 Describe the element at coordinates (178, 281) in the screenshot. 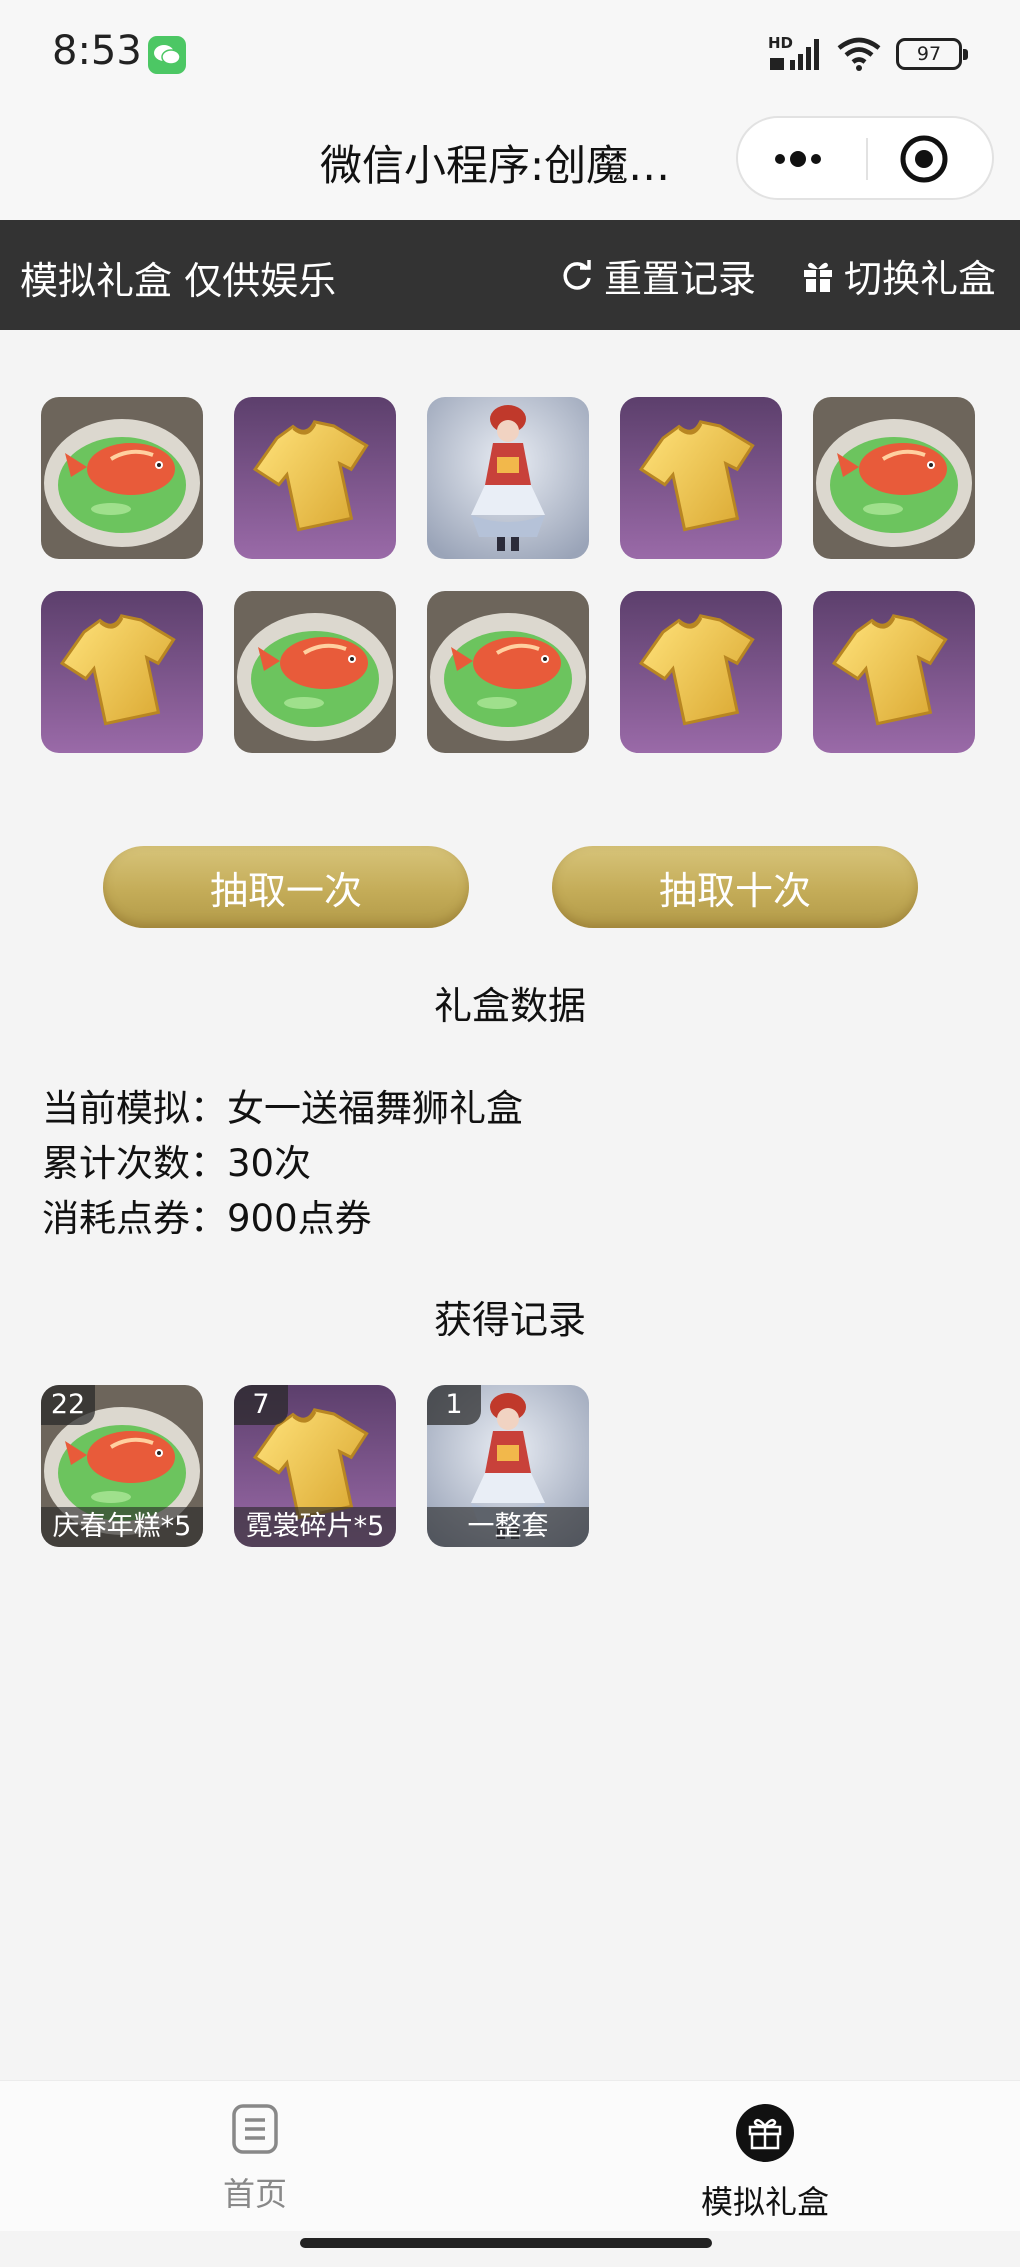

I see `header-title: 模拟礼盒 仅供娱乐` at that location.